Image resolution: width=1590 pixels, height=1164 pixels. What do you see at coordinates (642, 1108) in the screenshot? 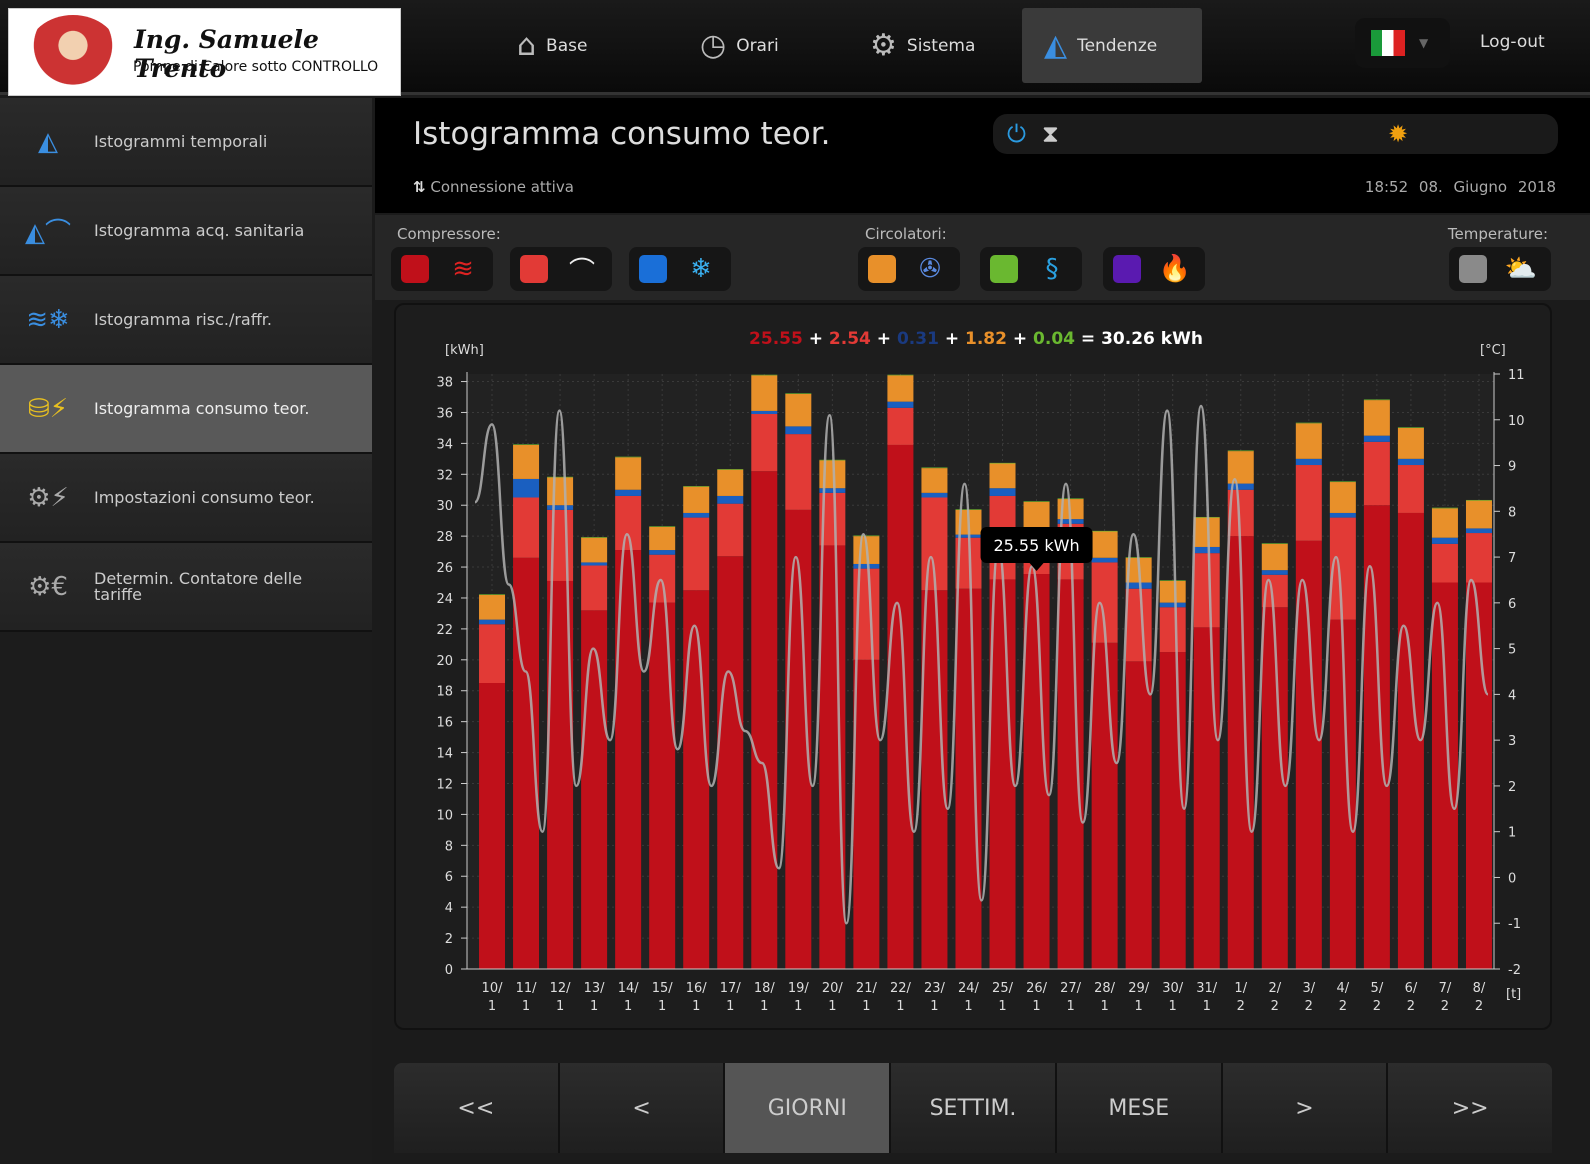
I see `prev-button: <` at bounding box center [642, 1108].